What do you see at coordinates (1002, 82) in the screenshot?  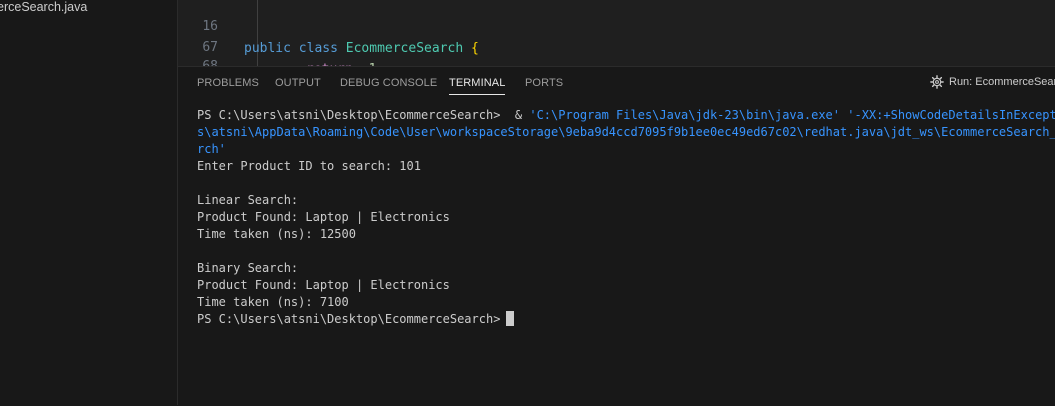 I see `run-config-label: Run: EcommerceSearc` at bounding box center [1002, 82].